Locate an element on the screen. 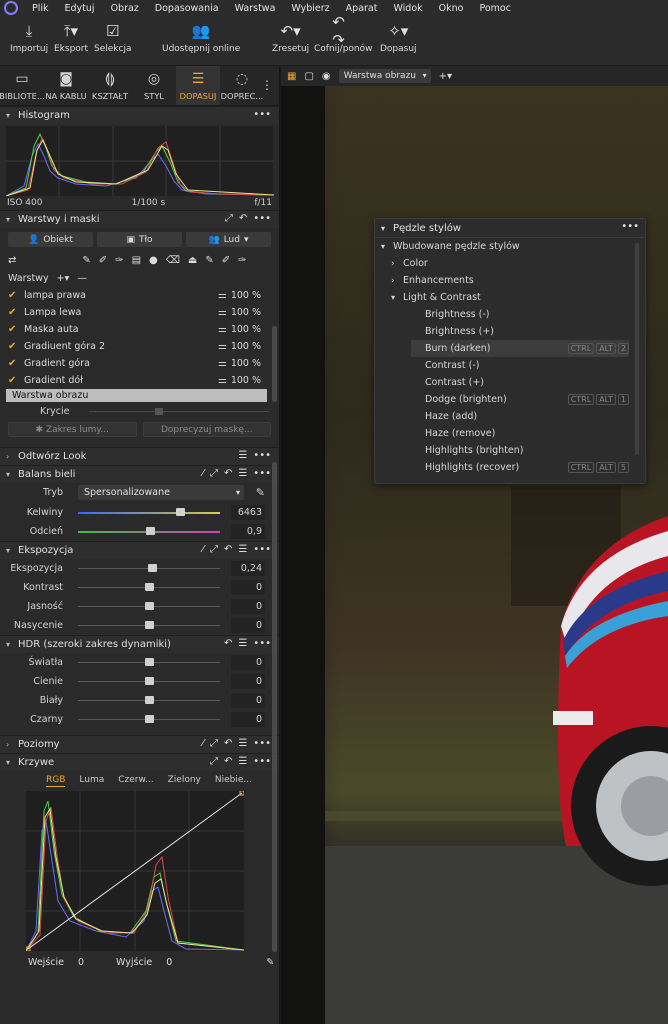 Image resolution: width=668 pixels, height=1024 pixels. tree-group-color: › Color is located at coordinates (510, 263).